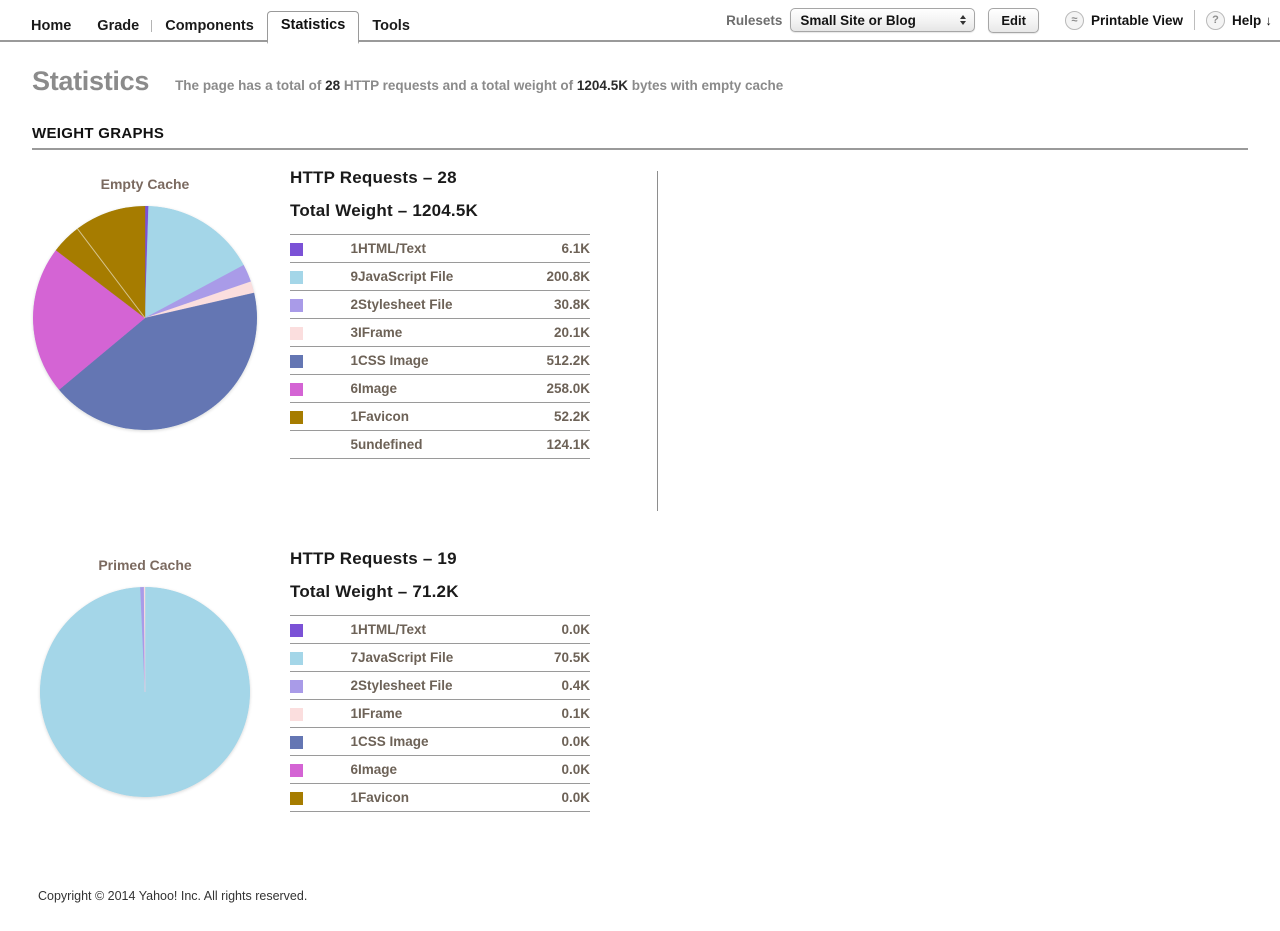 This screenshot has width=1280, height=931. Describe the element at coordinates (440, 629) in the screenshot. I see `table-row: 1 HTML/Text 0.0K` at that location.